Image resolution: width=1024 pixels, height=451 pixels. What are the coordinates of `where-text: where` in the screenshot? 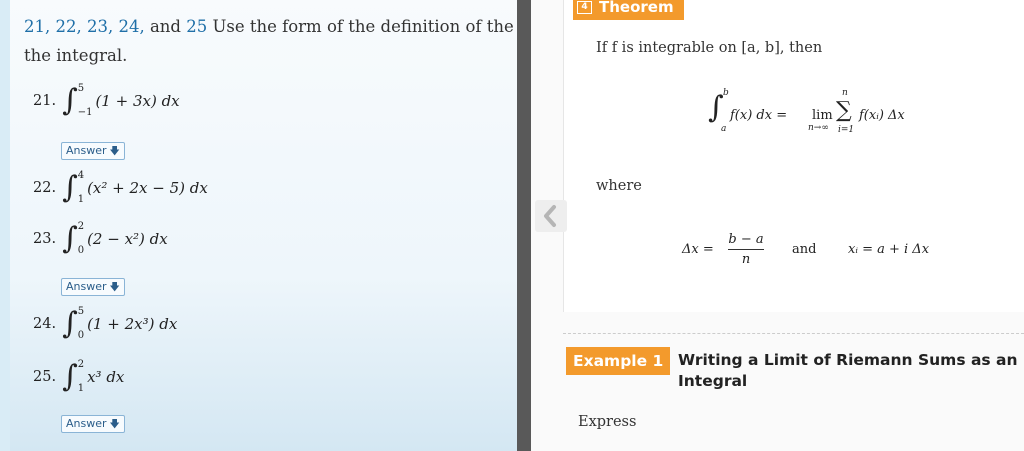 It's located at (619, 186).